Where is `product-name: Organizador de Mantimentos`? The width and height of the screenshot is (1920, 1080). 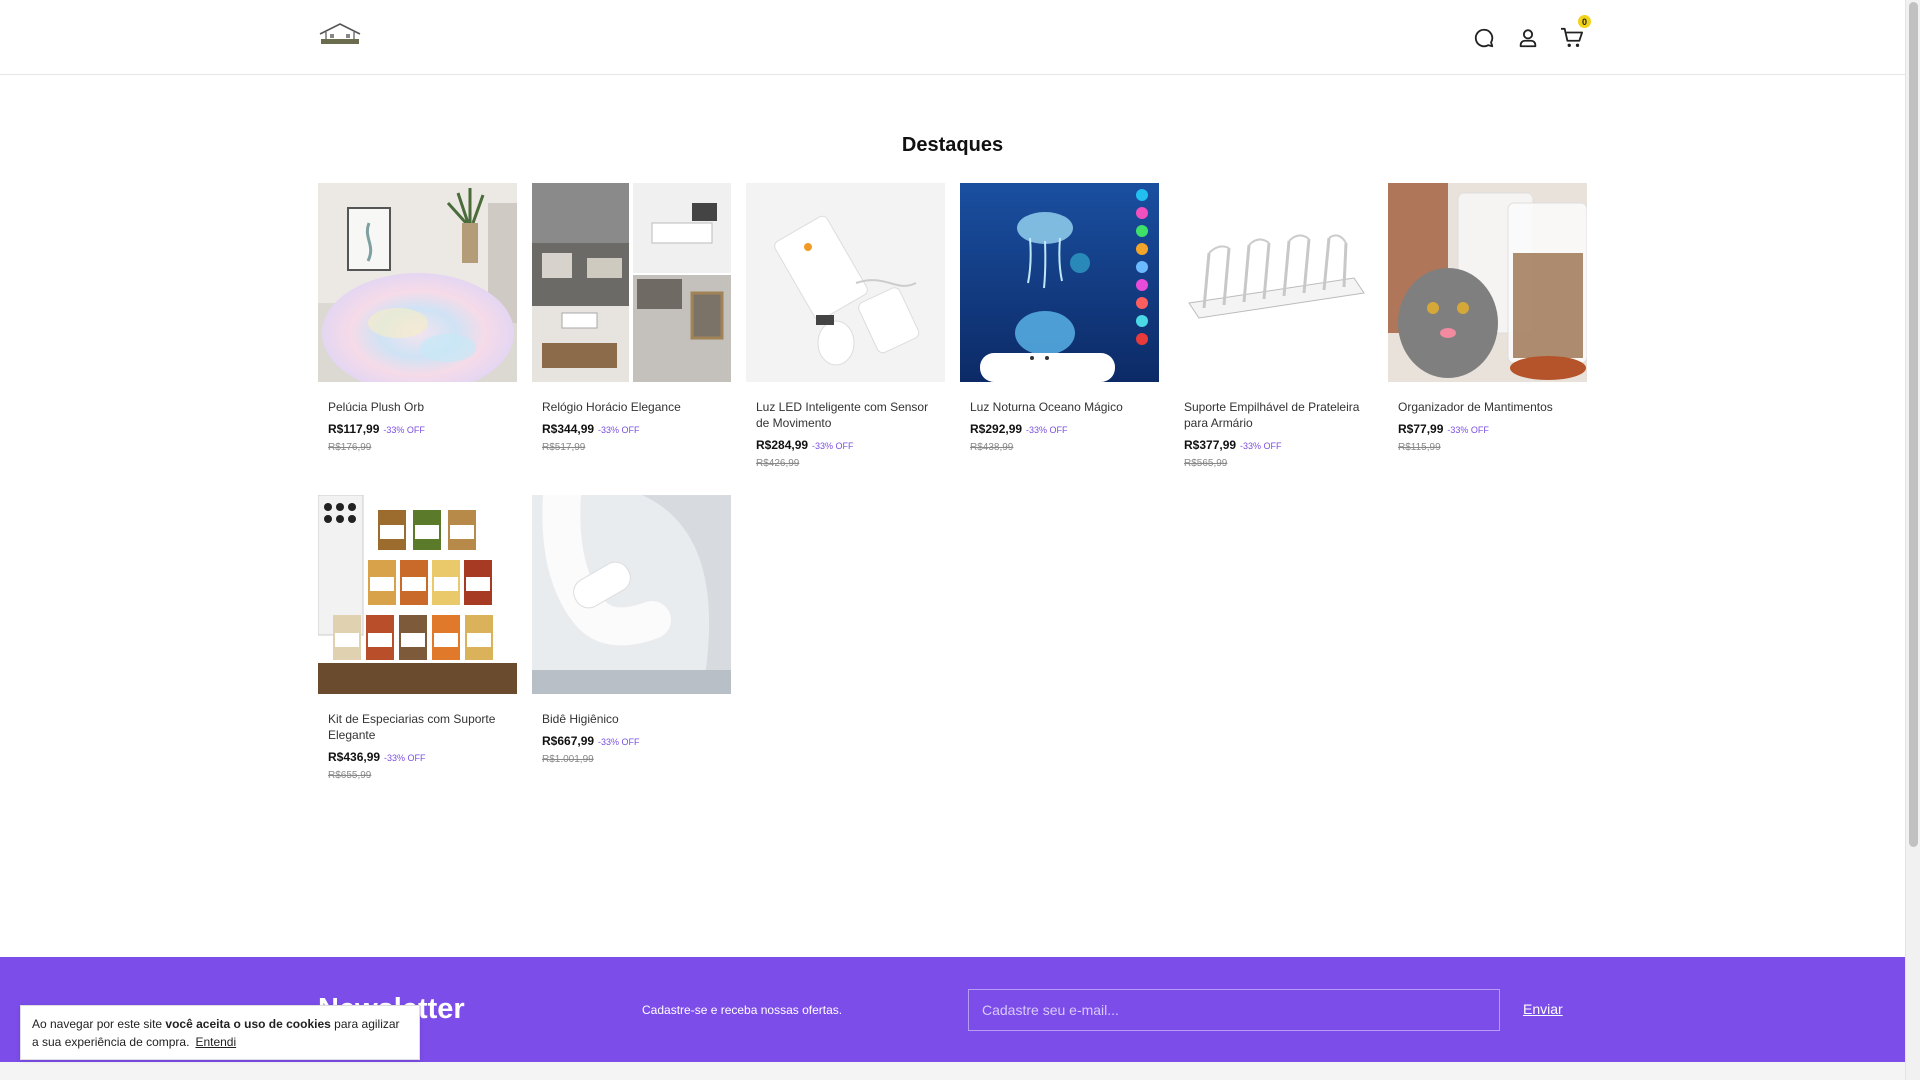
product-name: Organizador de Mantimentos is located at coordinates (1487, 407).